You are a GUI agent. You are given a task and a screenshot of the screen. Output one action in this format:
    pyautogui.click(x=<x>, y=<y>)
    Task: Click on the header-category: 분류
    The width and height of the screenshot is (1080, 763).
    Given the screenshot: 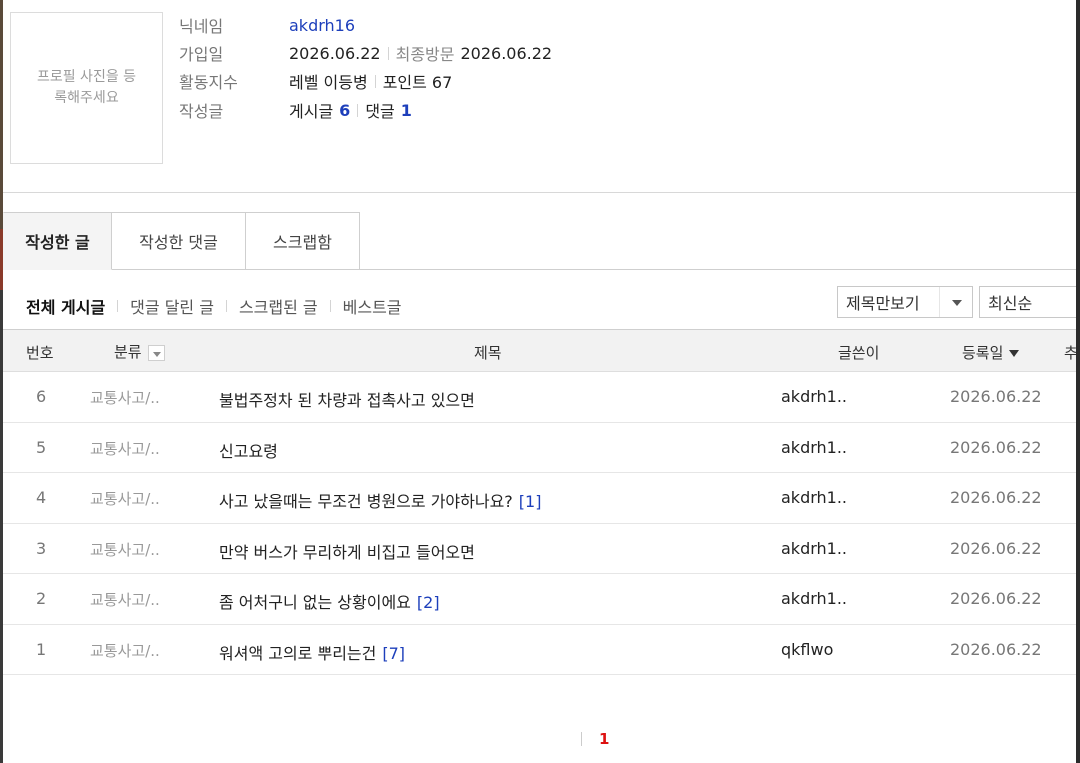 What is the action you would take?
    pyautogui.click(x=139, y=351)
    